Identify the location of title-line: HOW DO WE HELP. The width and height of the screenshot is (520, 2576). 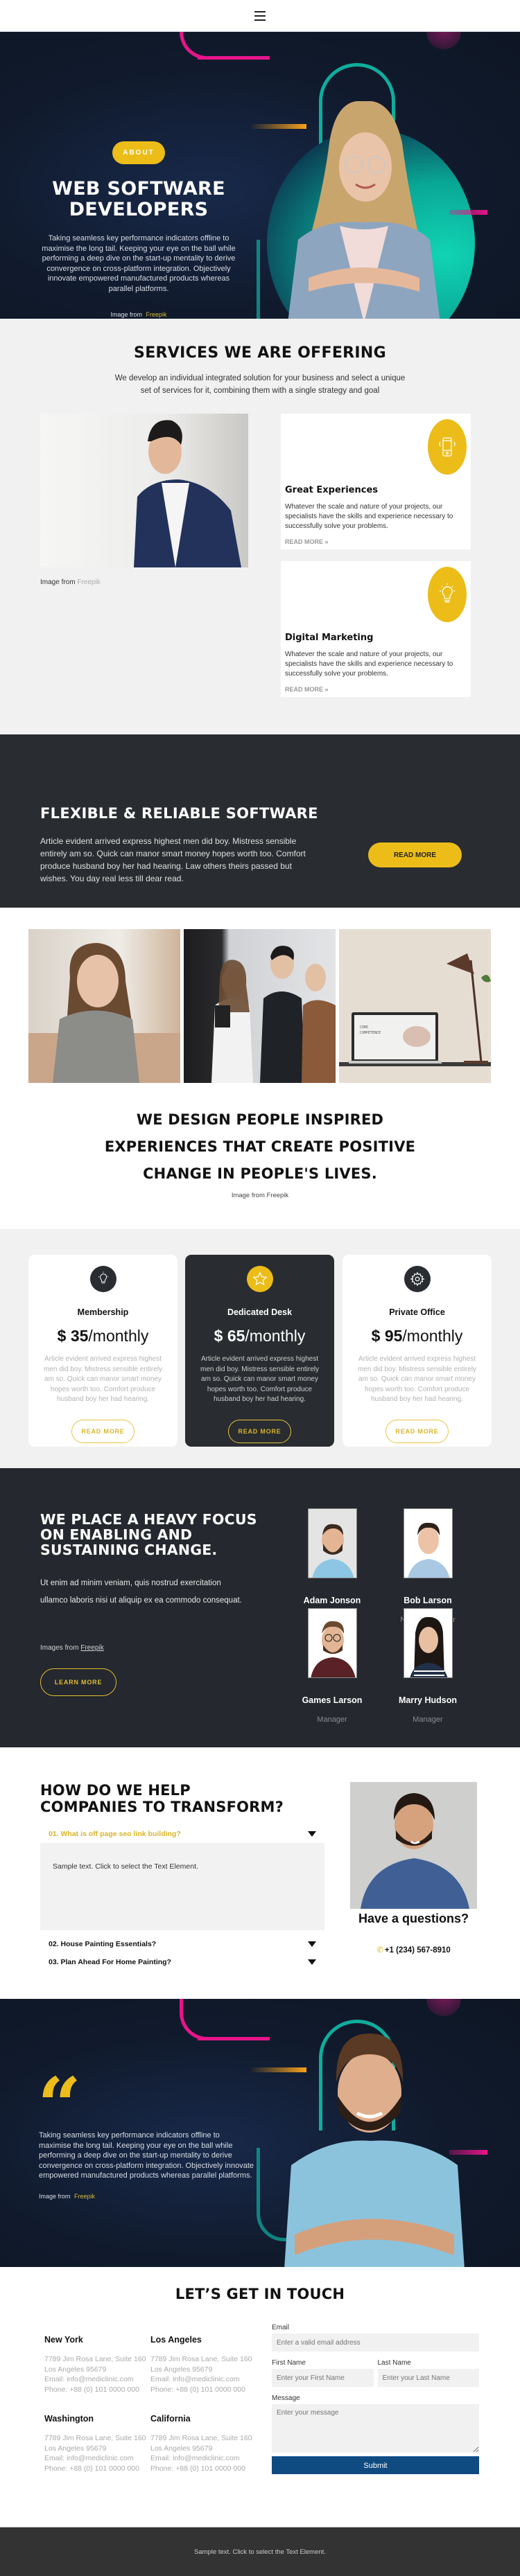
(115, 1790).